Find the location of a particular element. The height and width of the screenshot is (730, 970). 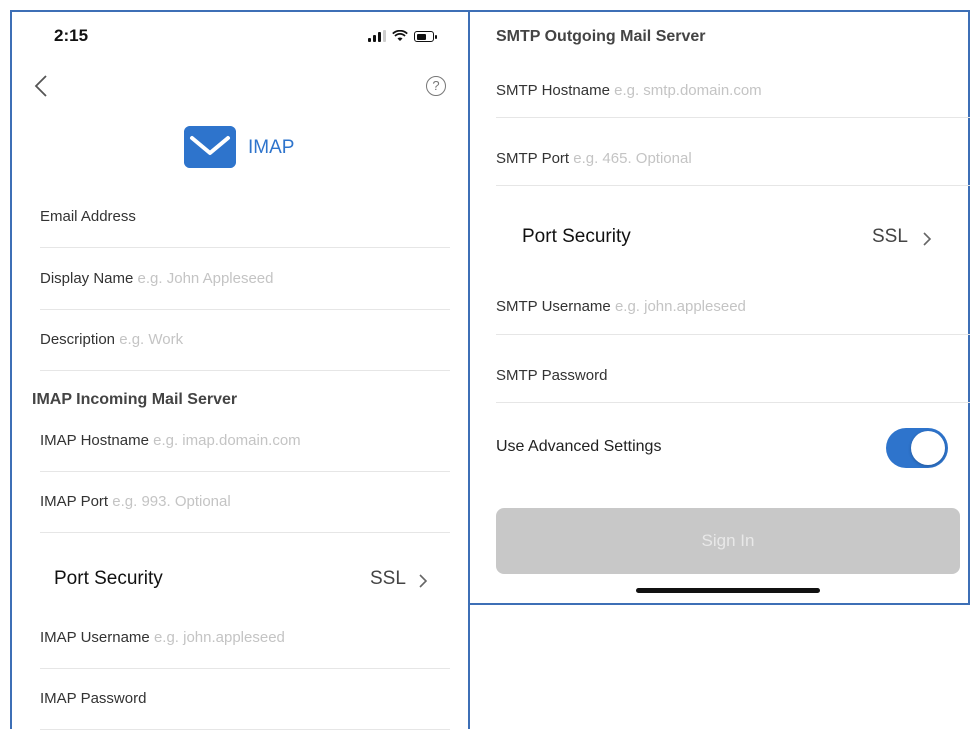

smtp-username-placeholder: e.g. john.appleseed is located at coordinates (680, 306).